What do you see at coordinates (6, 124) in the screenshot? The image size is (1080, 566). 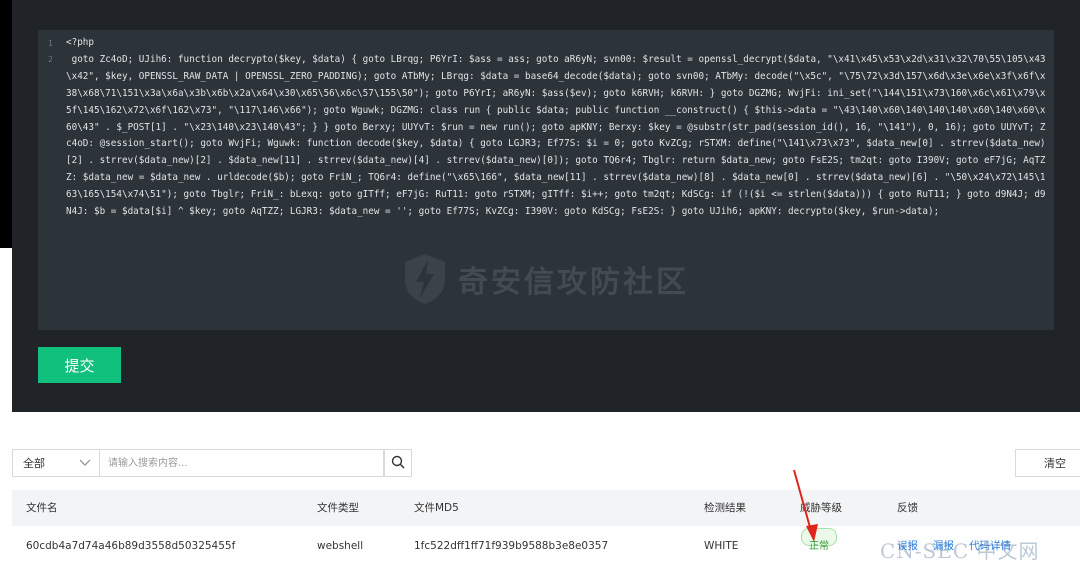 I see `left-black-strip` at bounding box center [6, 124].